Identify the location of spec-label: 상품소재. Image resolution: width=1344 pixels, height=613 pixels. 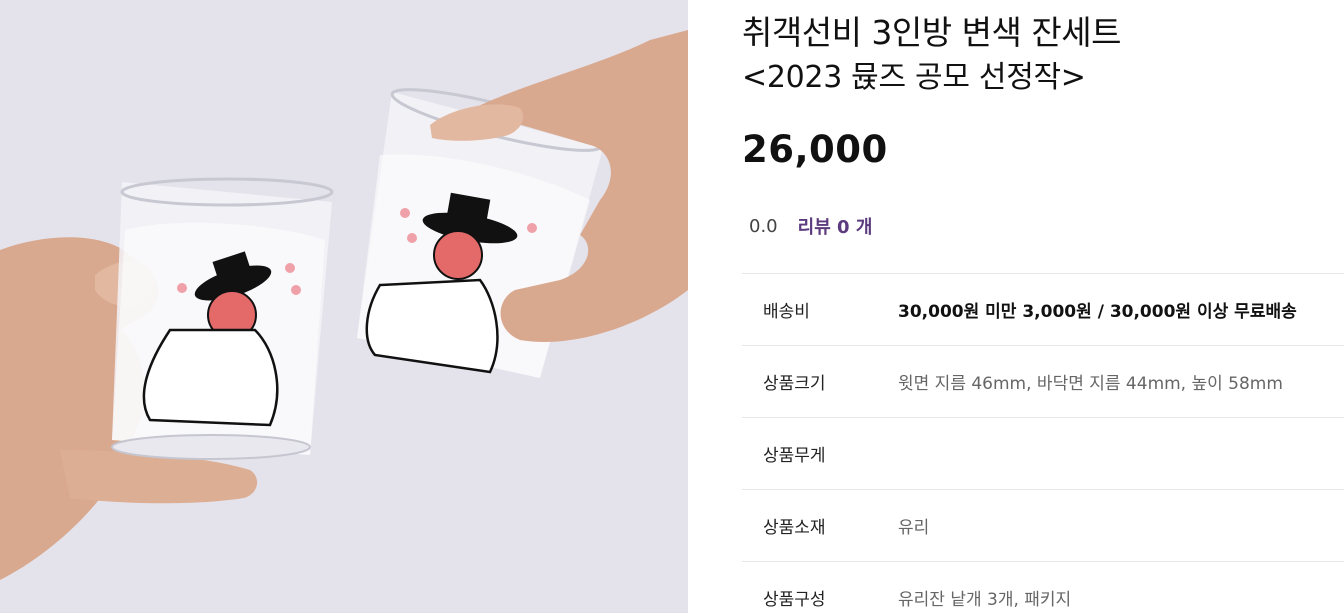
(794, 528).